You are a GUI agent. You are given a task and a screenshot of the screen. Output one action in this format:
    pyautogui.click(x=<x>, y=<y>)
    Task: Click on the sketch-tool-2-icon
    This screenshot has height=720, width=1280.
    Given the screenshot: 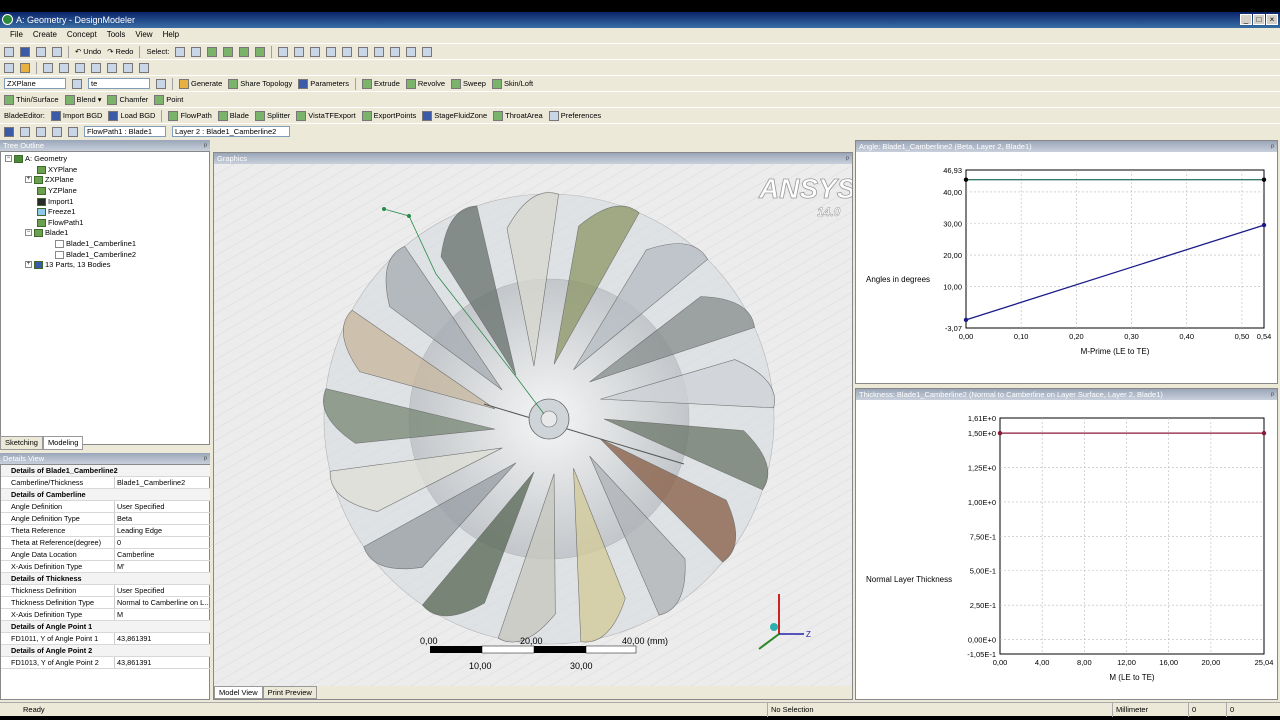 What is the action you would take?
    pyautogui.click(x=64, y=67)
    